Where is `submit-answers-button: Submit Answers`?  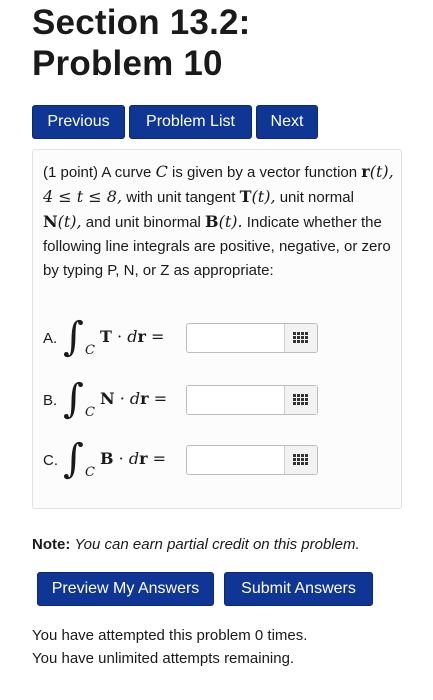
submit-answers-button: Submit Answers is located at coordinates (298, 589).